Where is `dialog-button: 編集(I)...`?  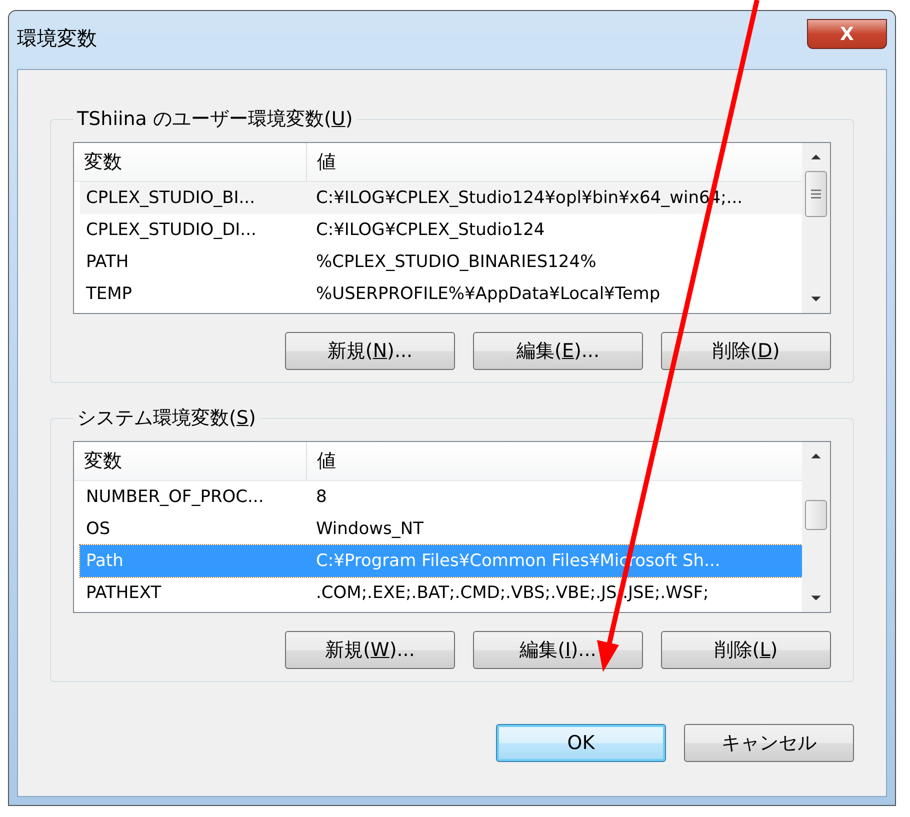
dialog-button: 編集(I)... is located at coordinates (558, 650).